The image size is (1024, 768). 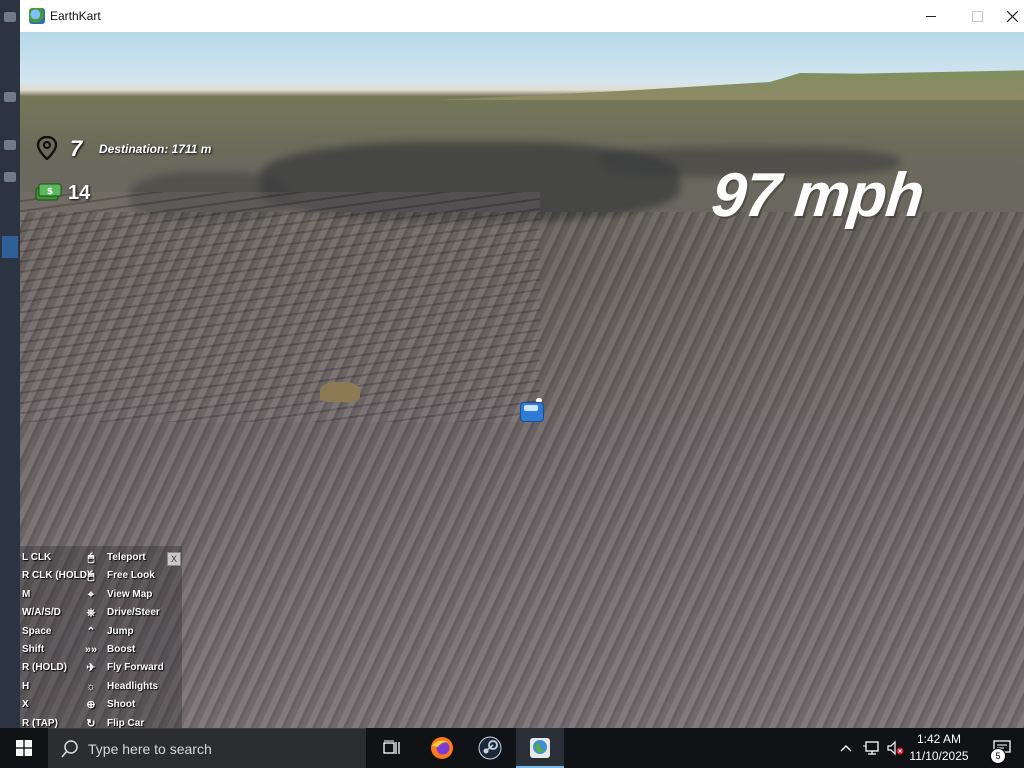 What do you see at coordinates (135, 668) in the screenshot?
I see `control-action: Fly Forward` at bounding box center [135, 668].